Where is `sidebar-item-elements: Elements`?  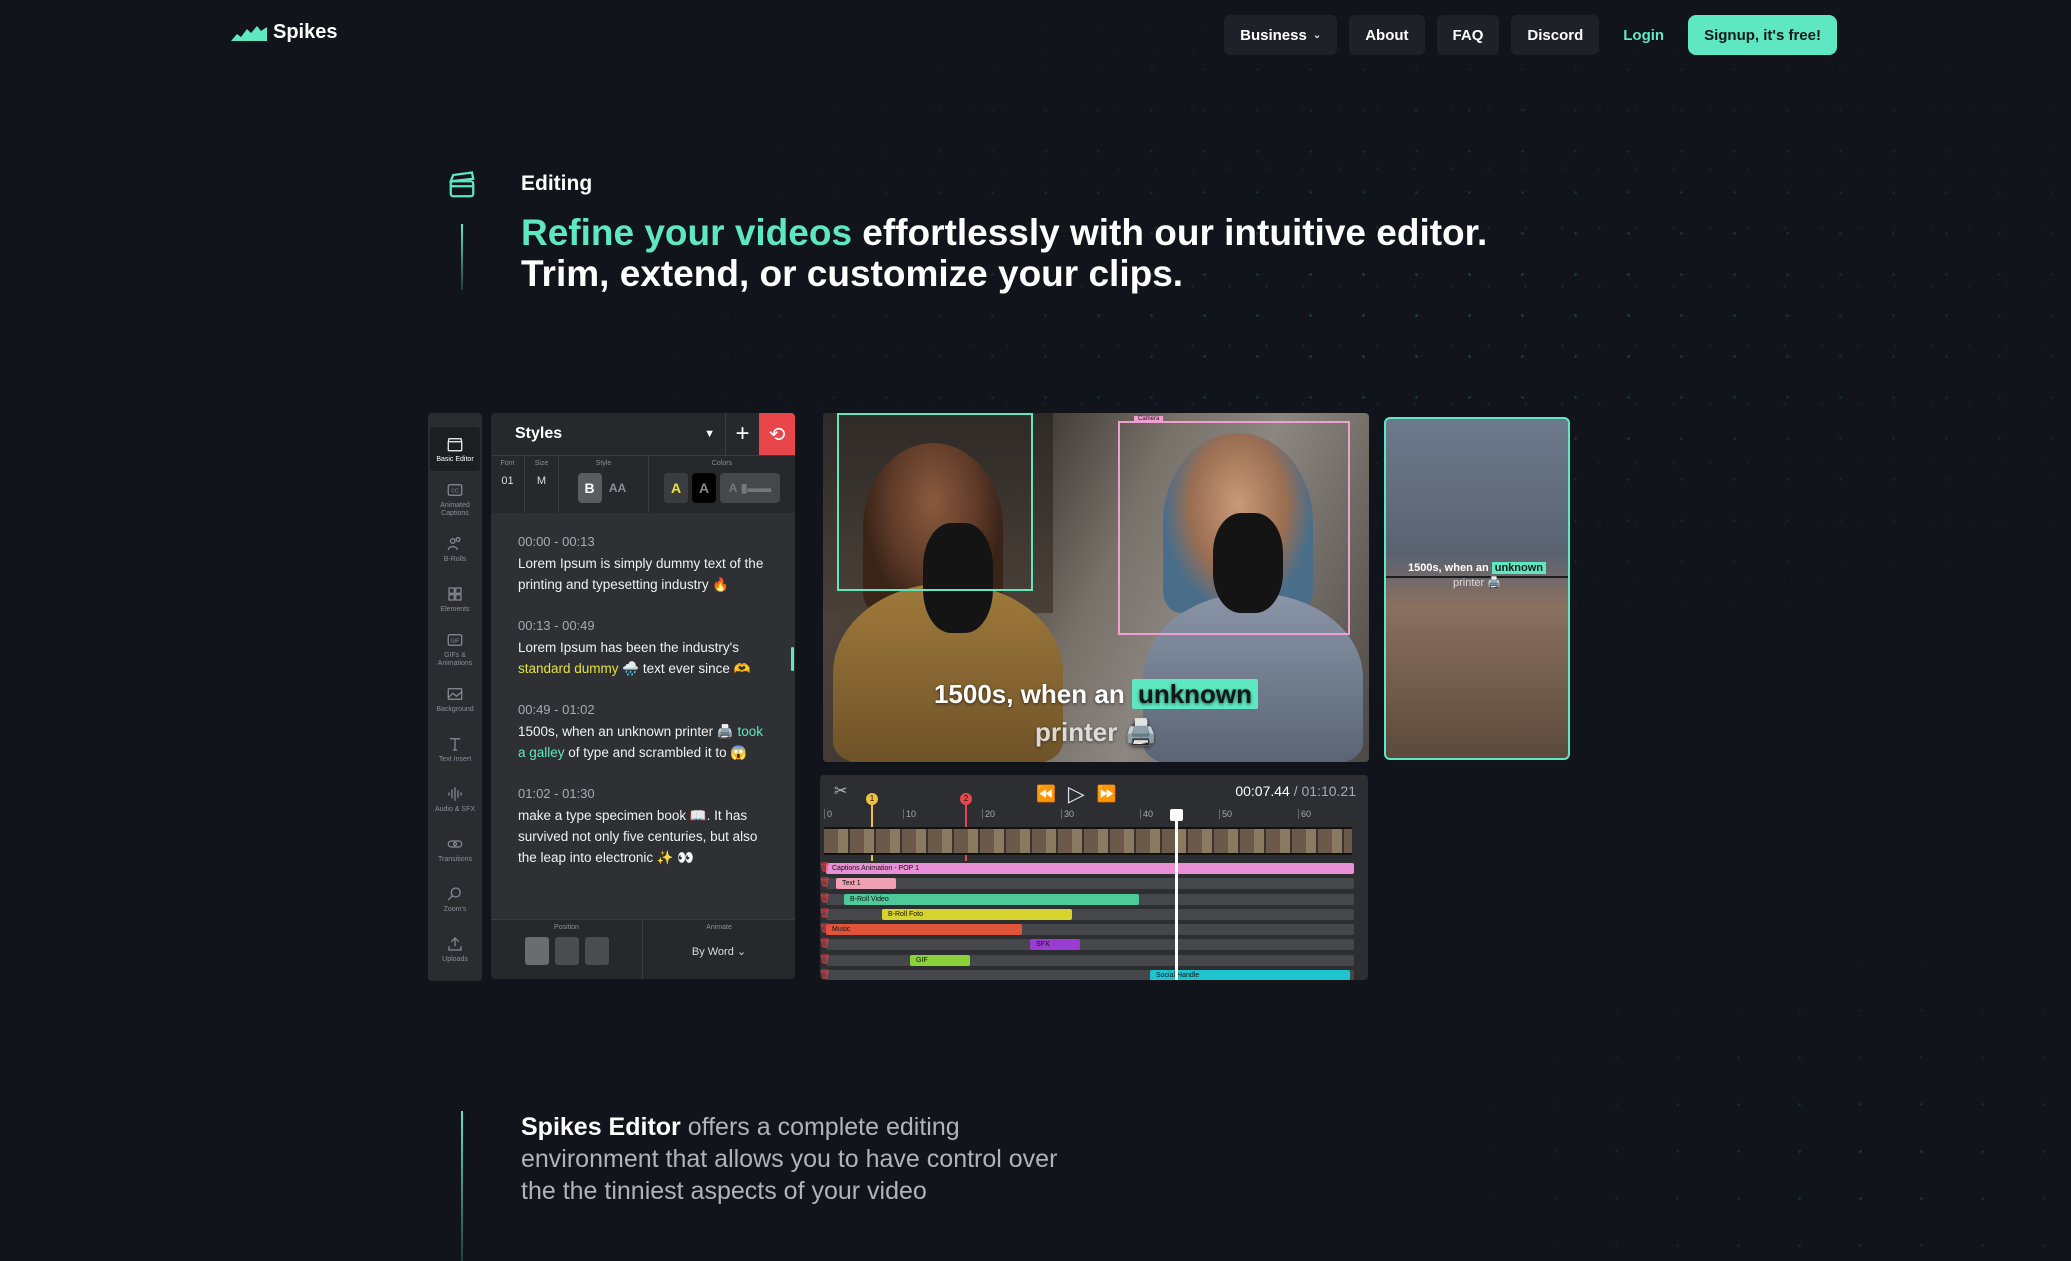
sidebar-item-elements: Elements is located at coordinates (455, 599).